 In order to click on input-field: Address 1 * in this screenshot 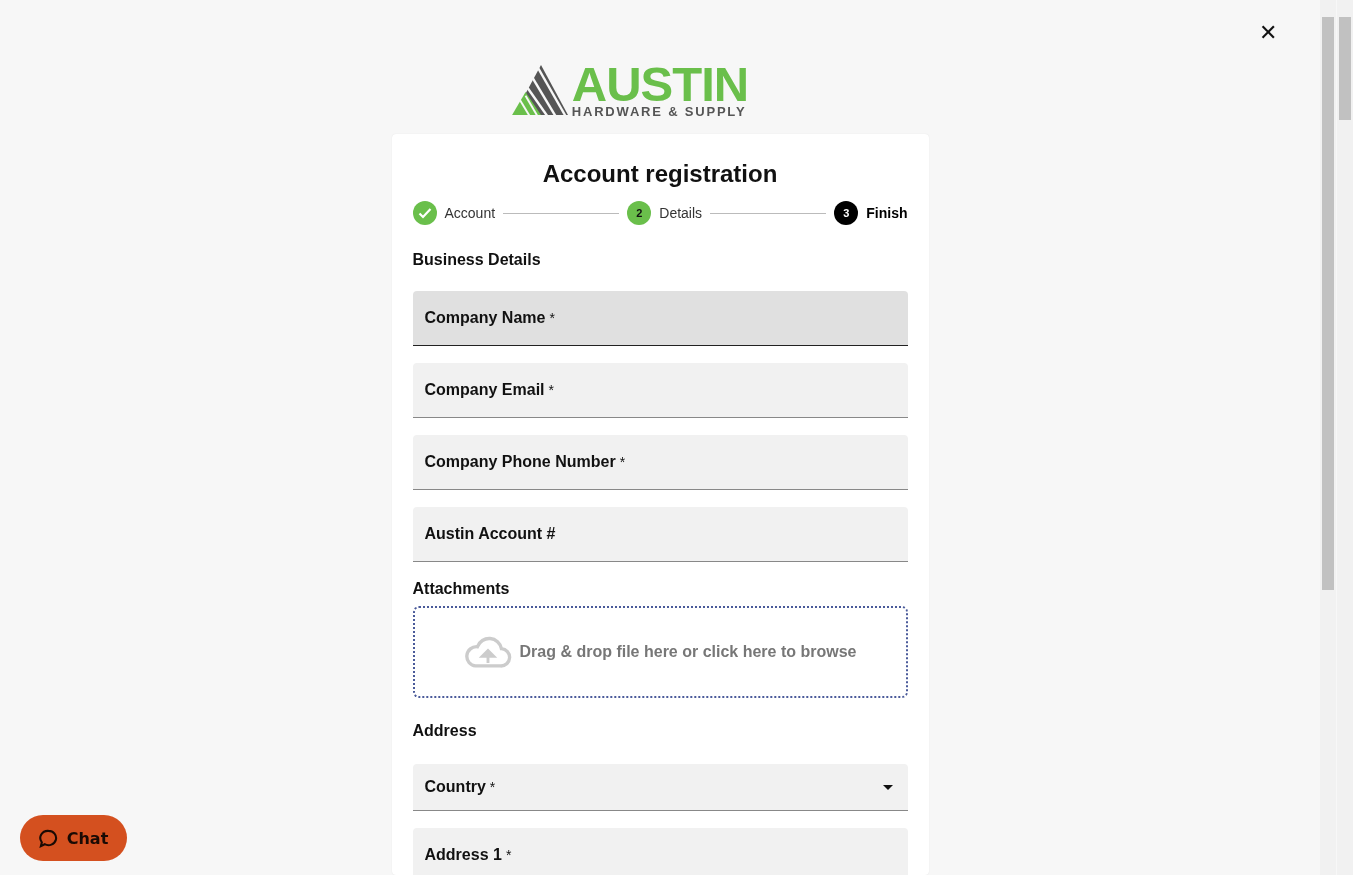, I will do `click(660, 851)`.